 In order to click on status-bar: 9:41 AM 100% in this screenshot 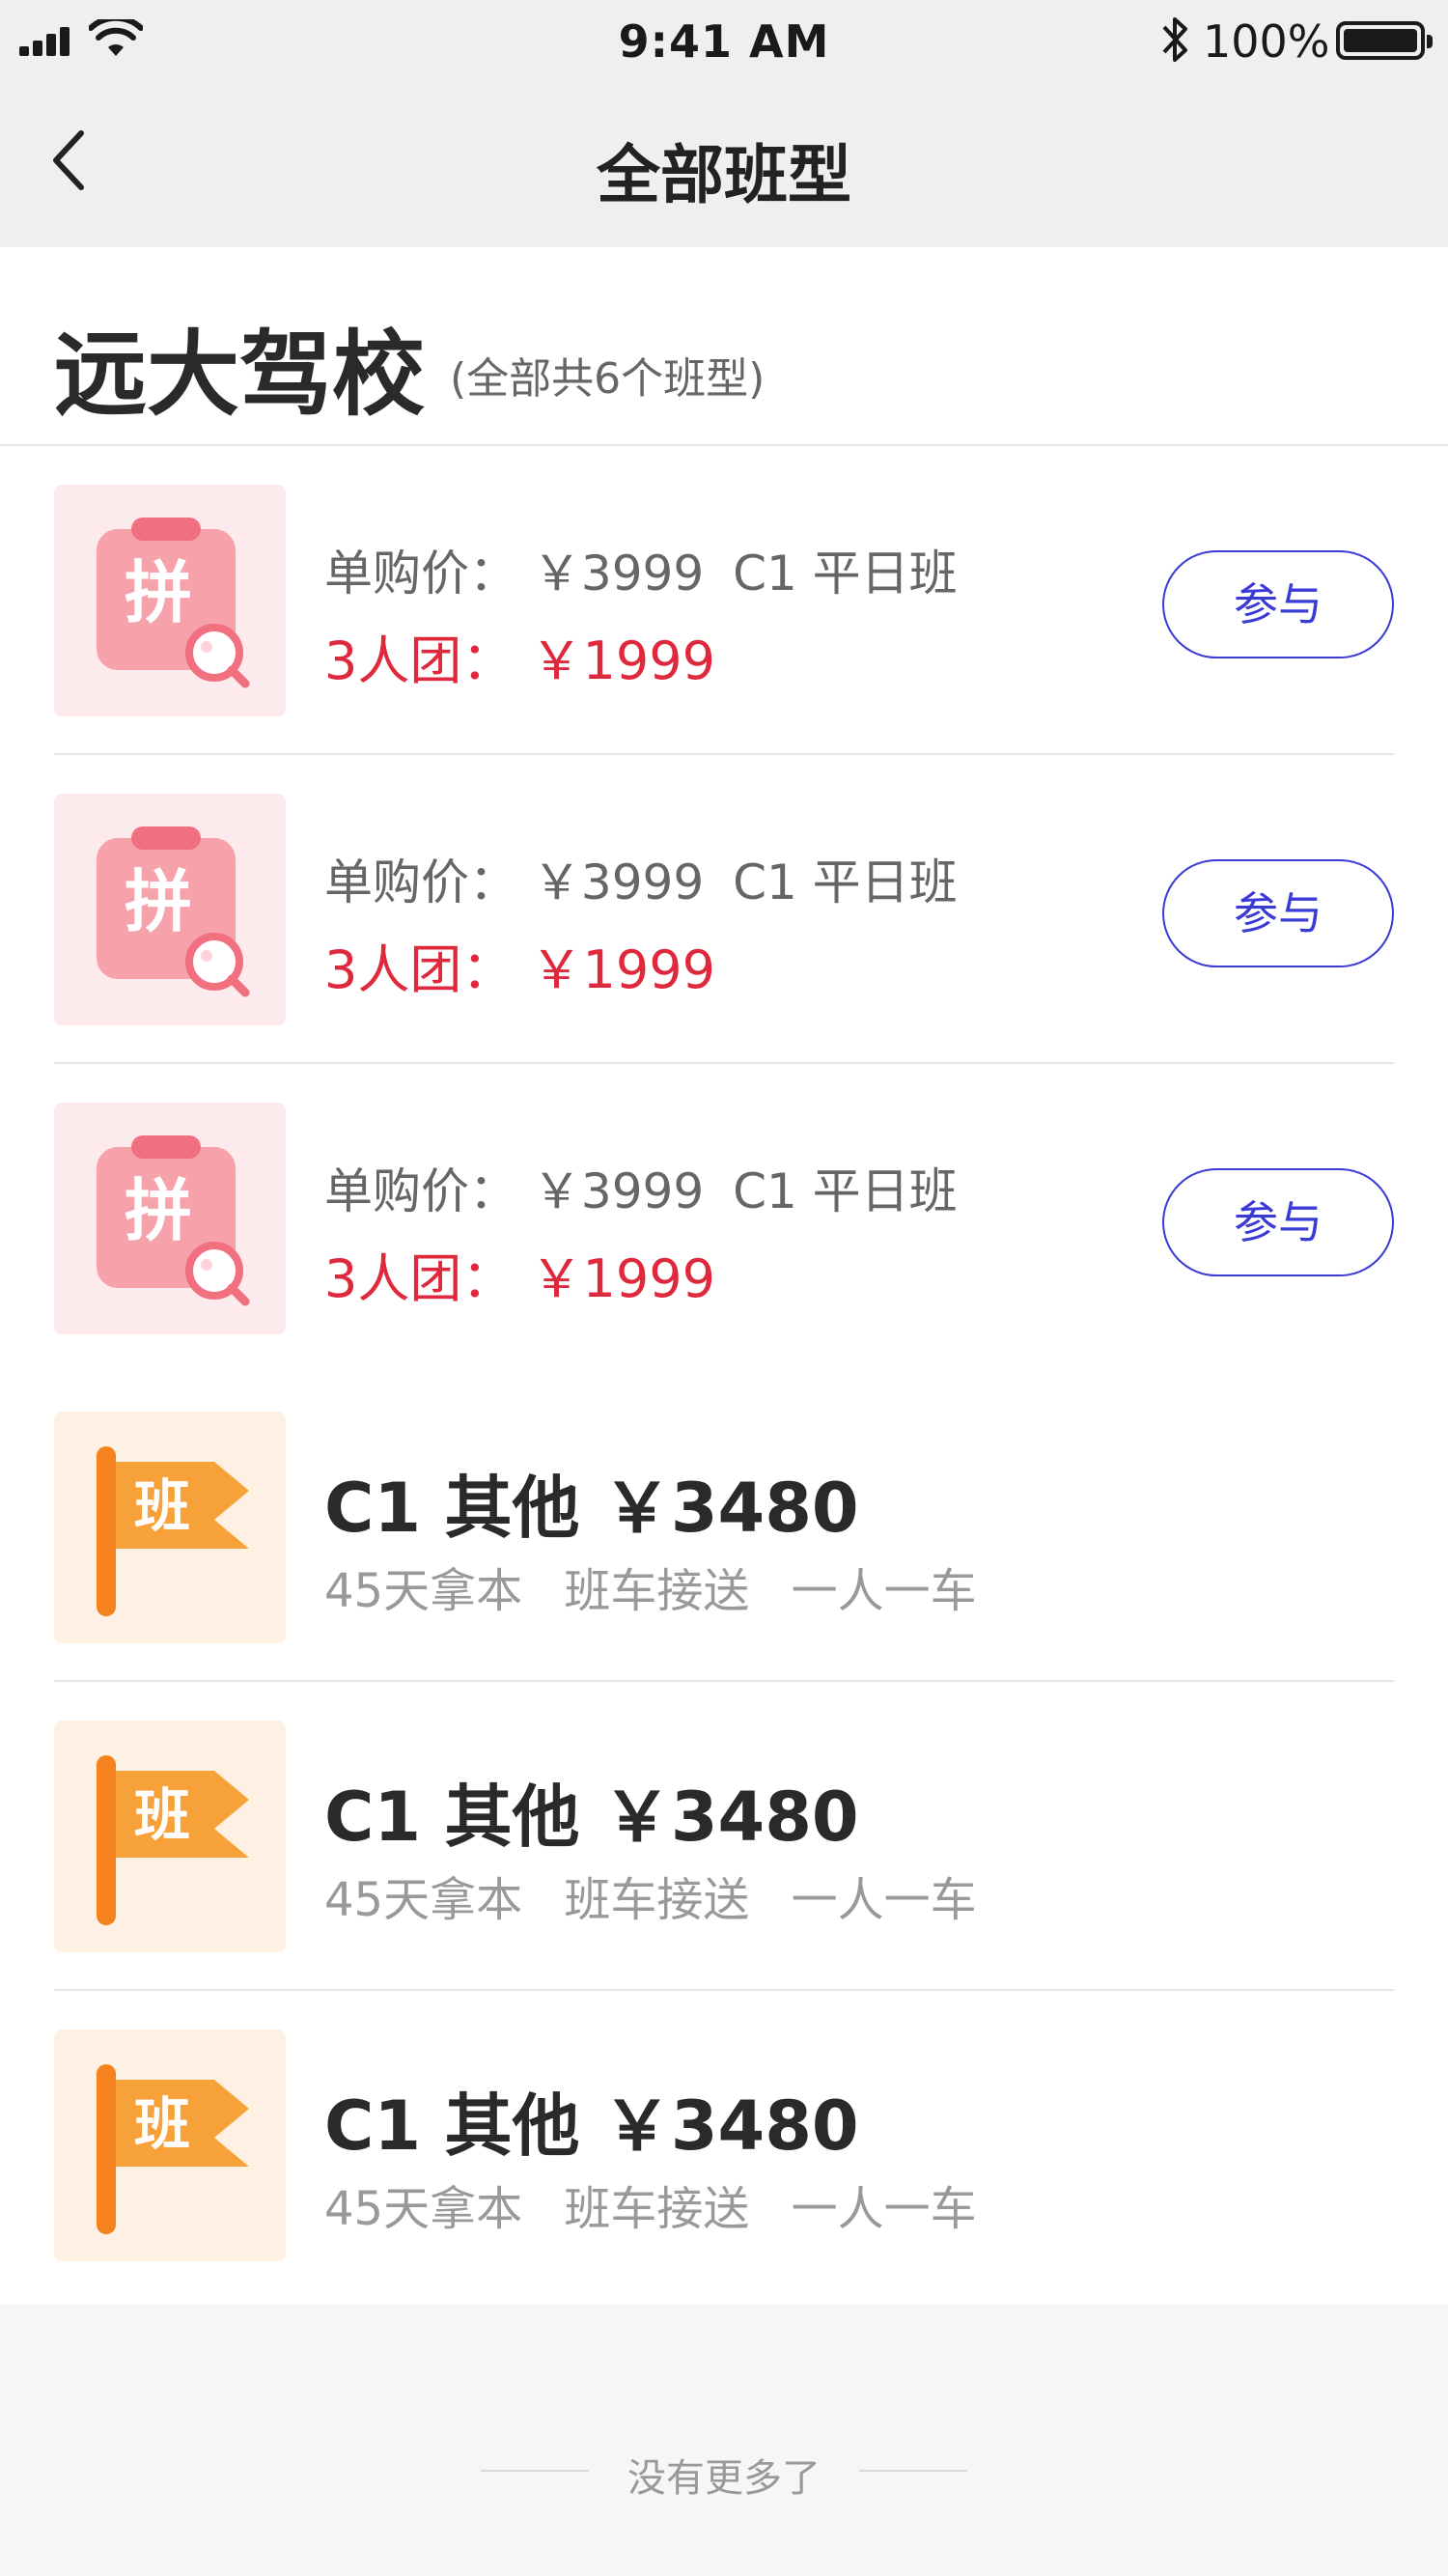, I will do `click(724, 42)`.